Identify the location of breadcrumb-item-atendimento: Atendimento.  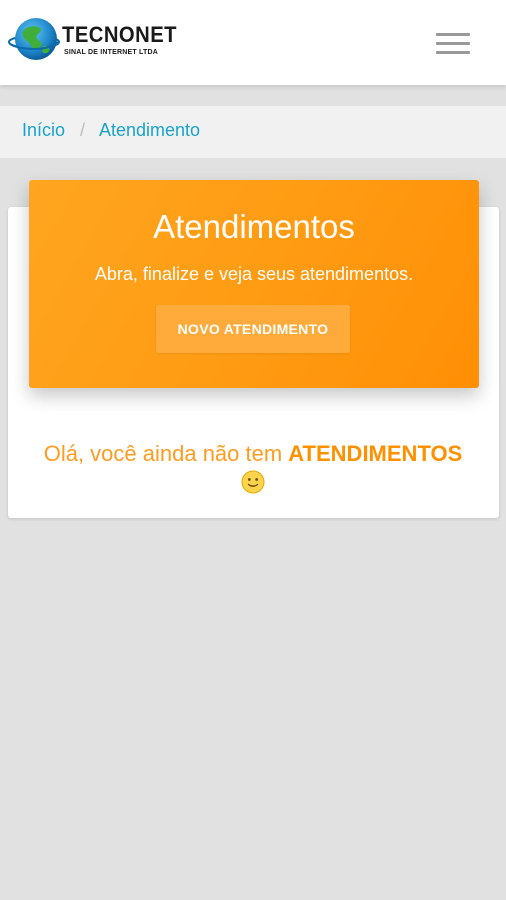
(149, 130).